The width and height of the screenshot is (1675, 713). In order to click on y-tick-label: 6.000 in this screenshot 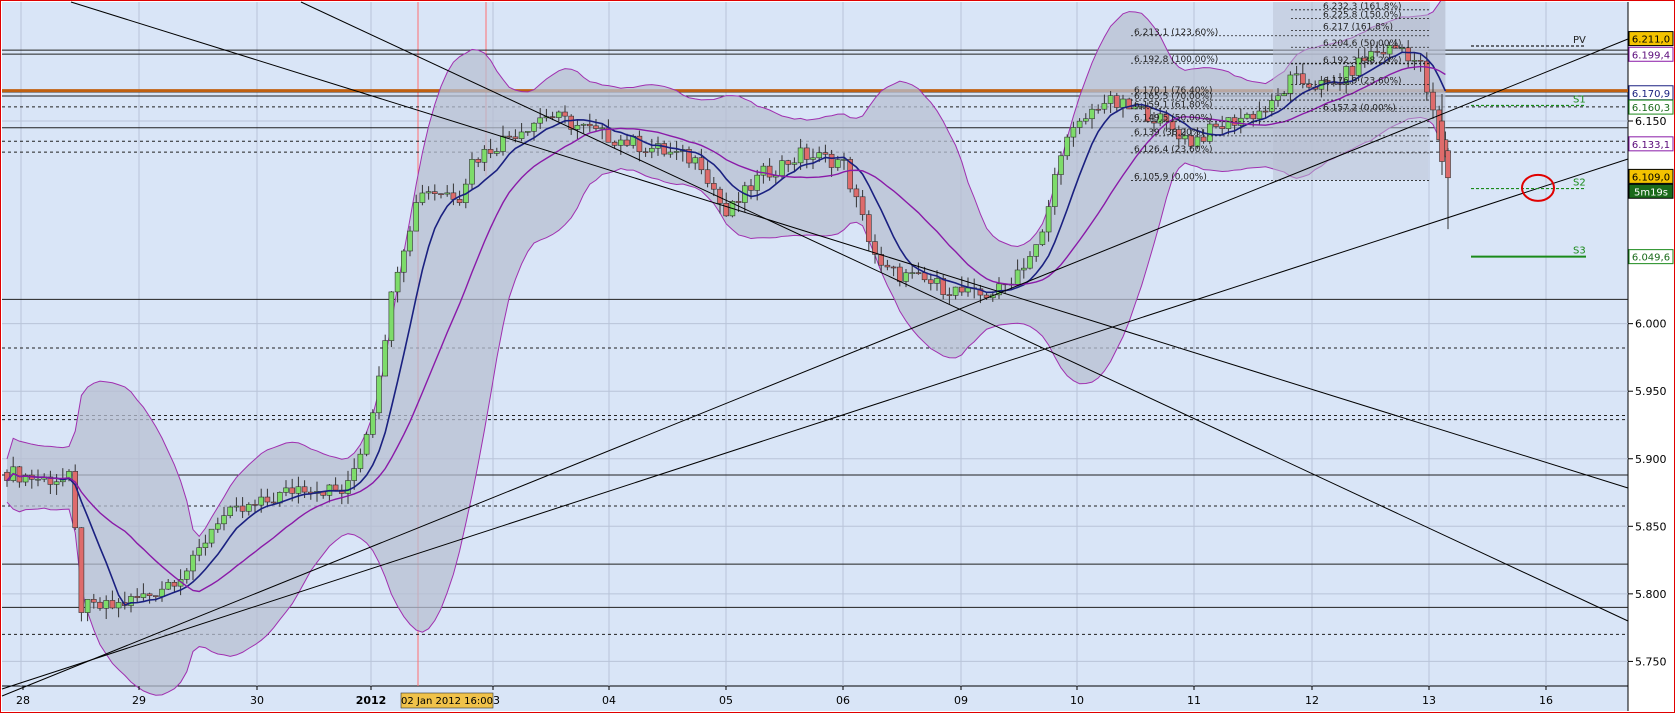, I will do `click(1651, 324)`.